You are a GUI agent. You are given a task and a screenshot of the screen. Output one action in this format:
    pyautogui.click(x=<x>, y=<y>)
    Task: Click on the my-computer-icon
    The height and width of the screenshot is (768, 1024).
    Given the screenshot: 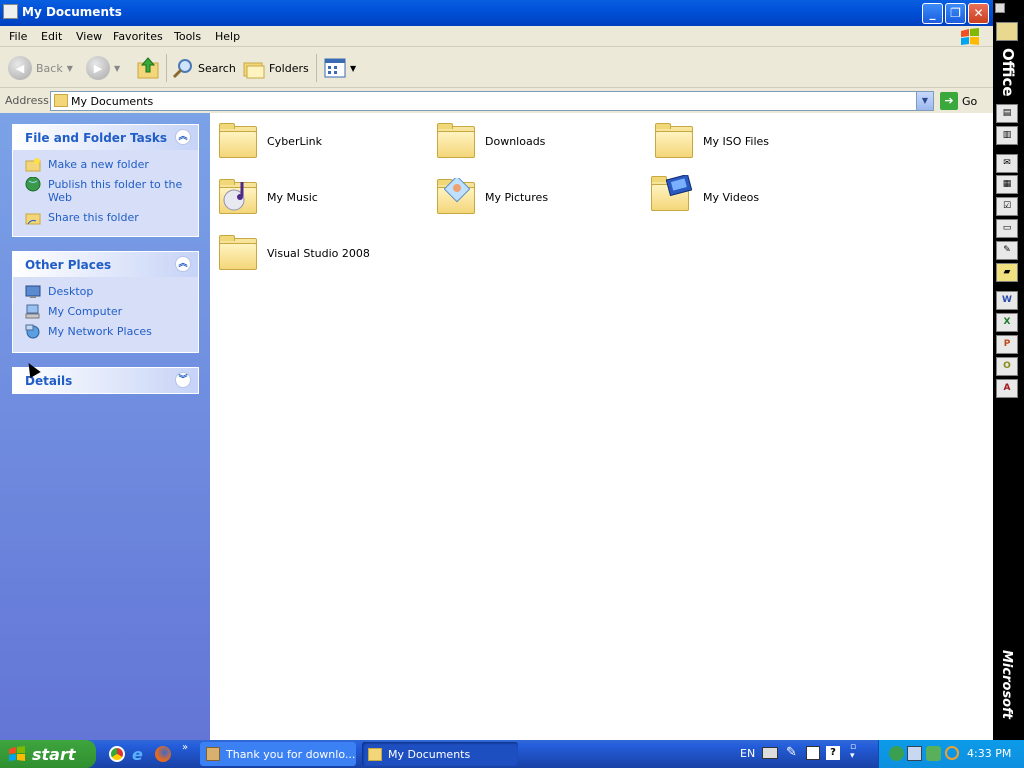 What is the action you would take?
    pyautogui.click(x=32, y=311)
    